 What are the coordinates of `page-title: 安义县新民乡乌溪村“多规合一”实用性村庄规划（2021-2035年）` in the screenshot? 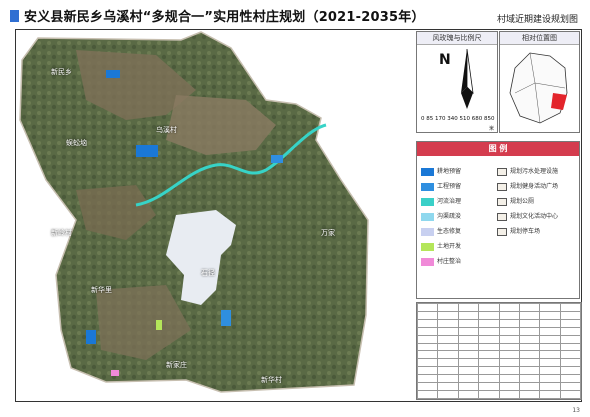 It's located at (224, 17).